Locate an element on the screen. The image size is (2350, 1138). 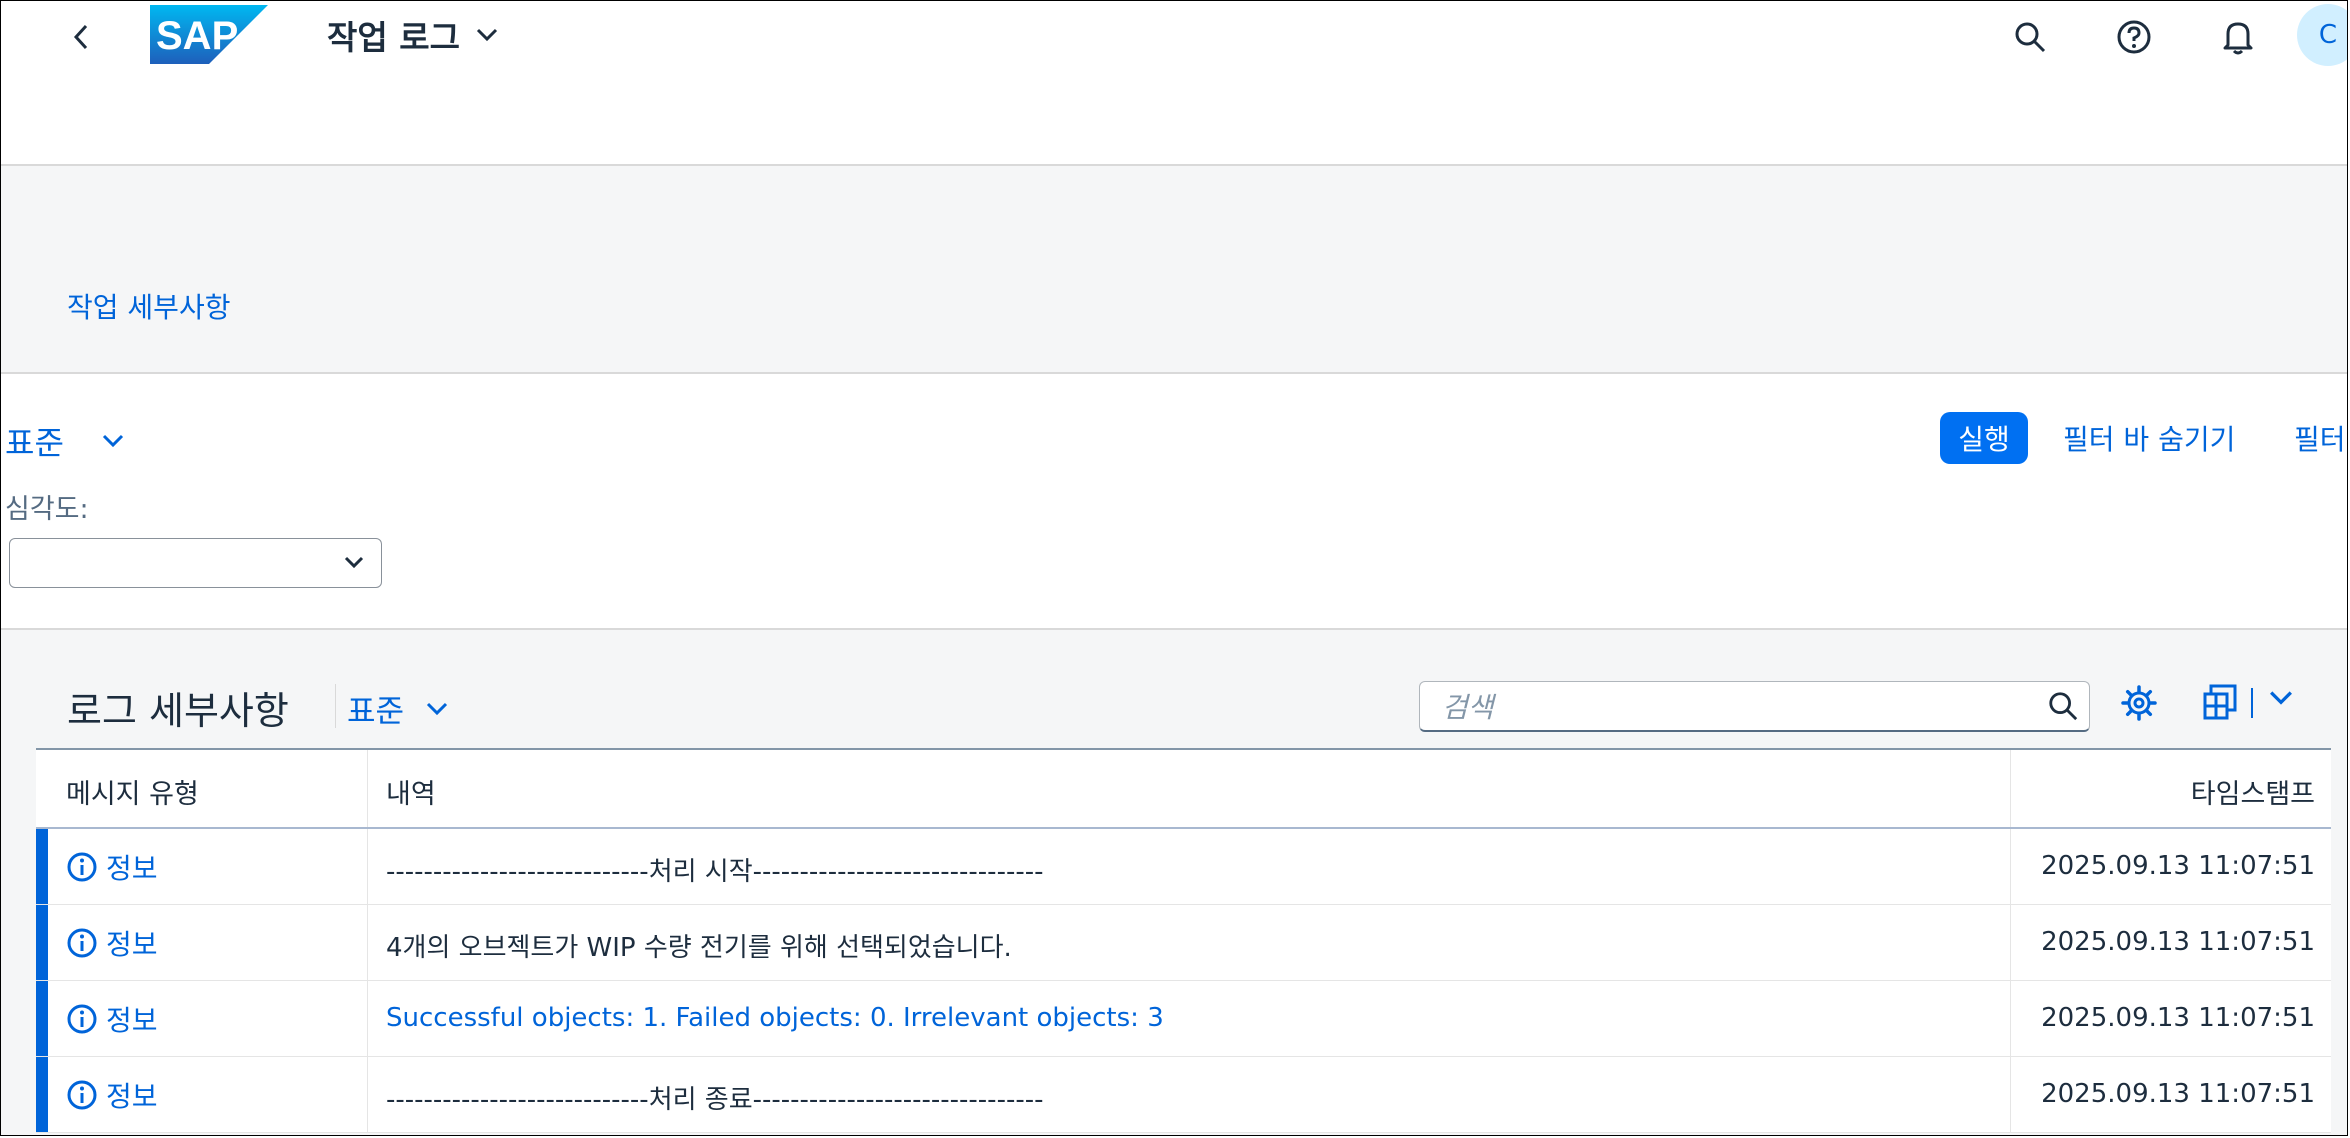
export-button is located at coordinates (2221, 704).